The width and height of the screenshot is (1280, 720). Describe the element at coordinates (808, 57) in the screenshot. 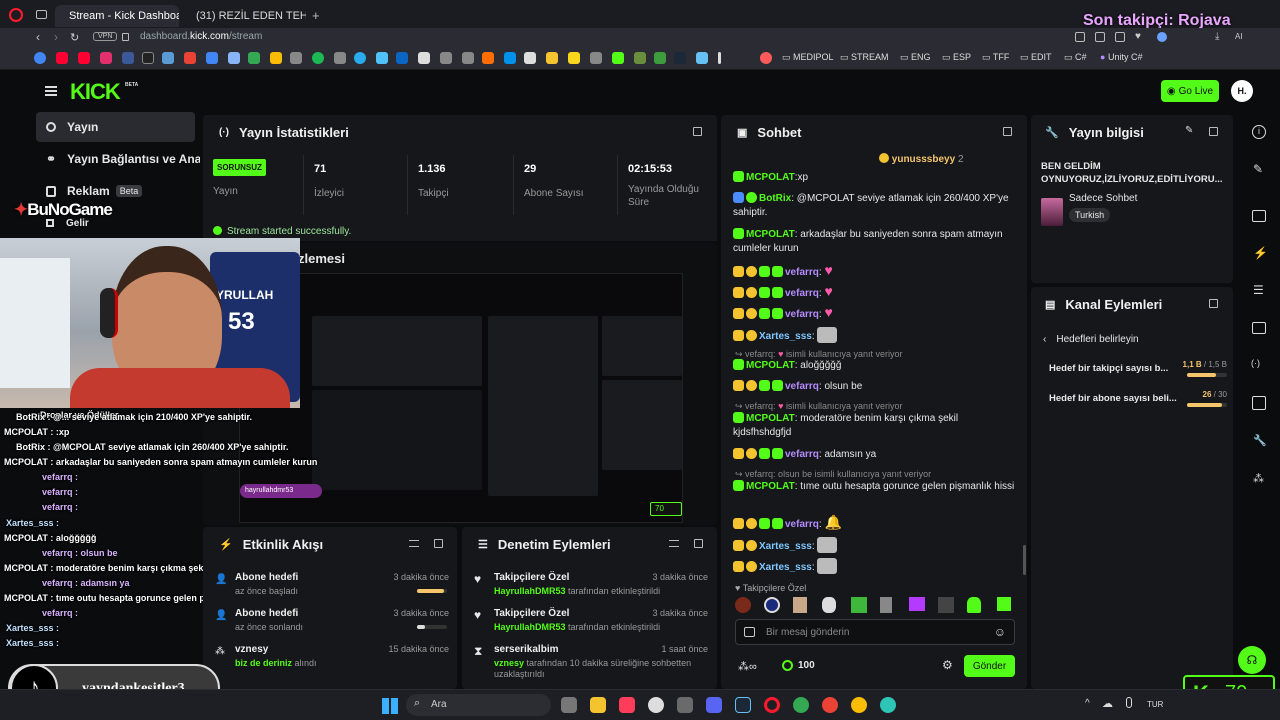

I see `bookmark-folder-medipol: ▭ MEDIPOL` at that location.